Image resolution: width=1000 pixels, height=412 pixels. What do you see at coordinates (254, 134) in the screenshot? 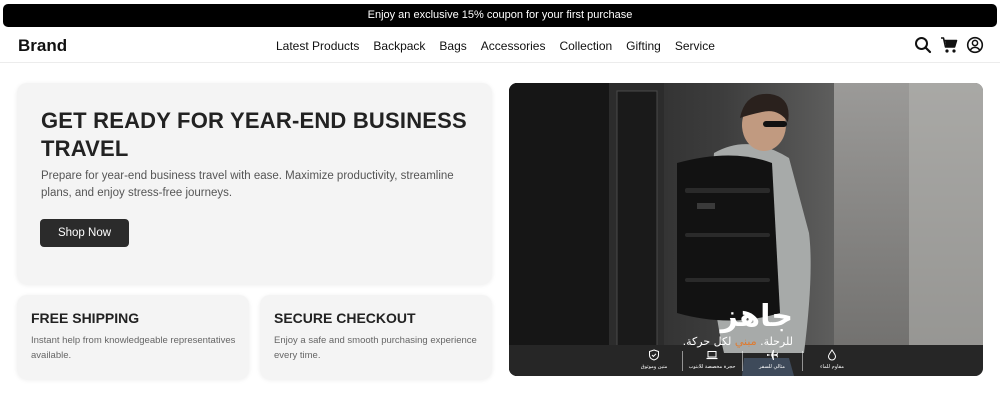
I see `hero-title: GET READY FOR YEAR-END BUSINESS TRAVEL` at bounding box center [254, 134].